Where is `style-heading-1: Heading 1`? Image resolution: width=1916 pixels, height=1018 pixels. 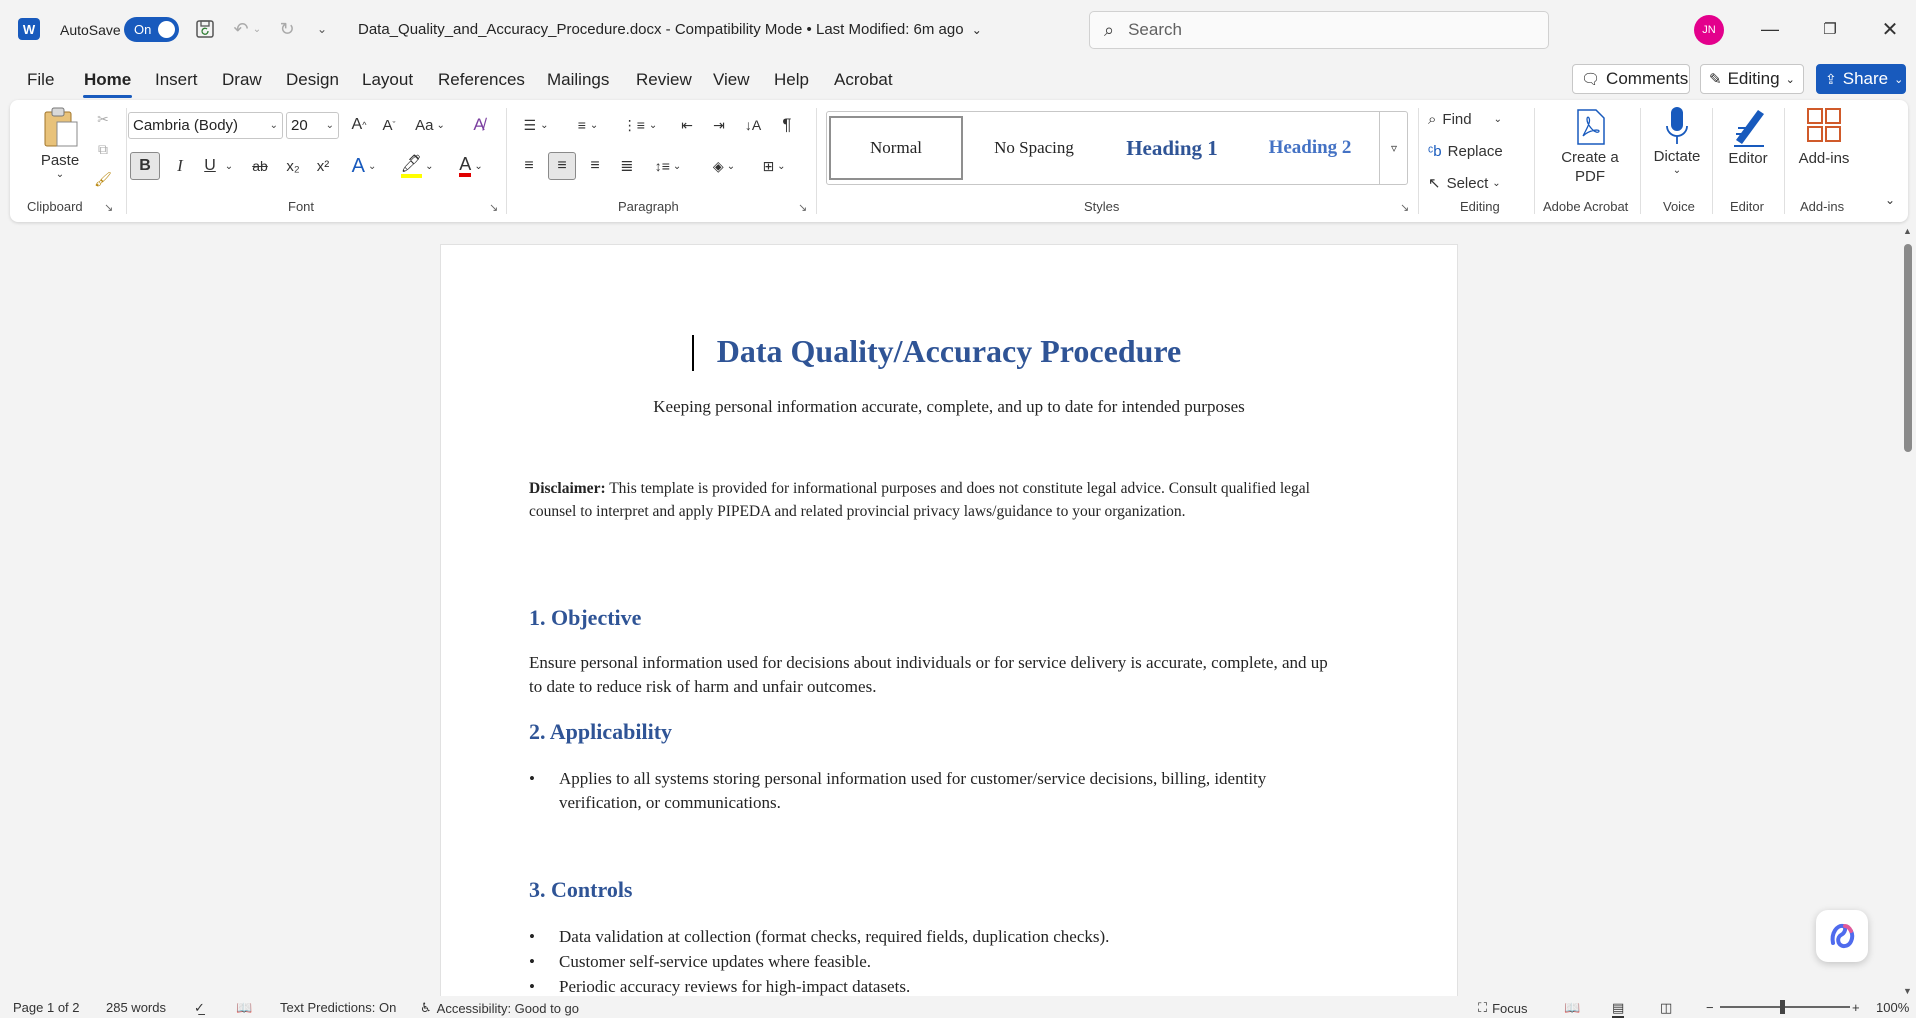 style-heading-1: Heading 1 is located at coordinates (1172, 148).